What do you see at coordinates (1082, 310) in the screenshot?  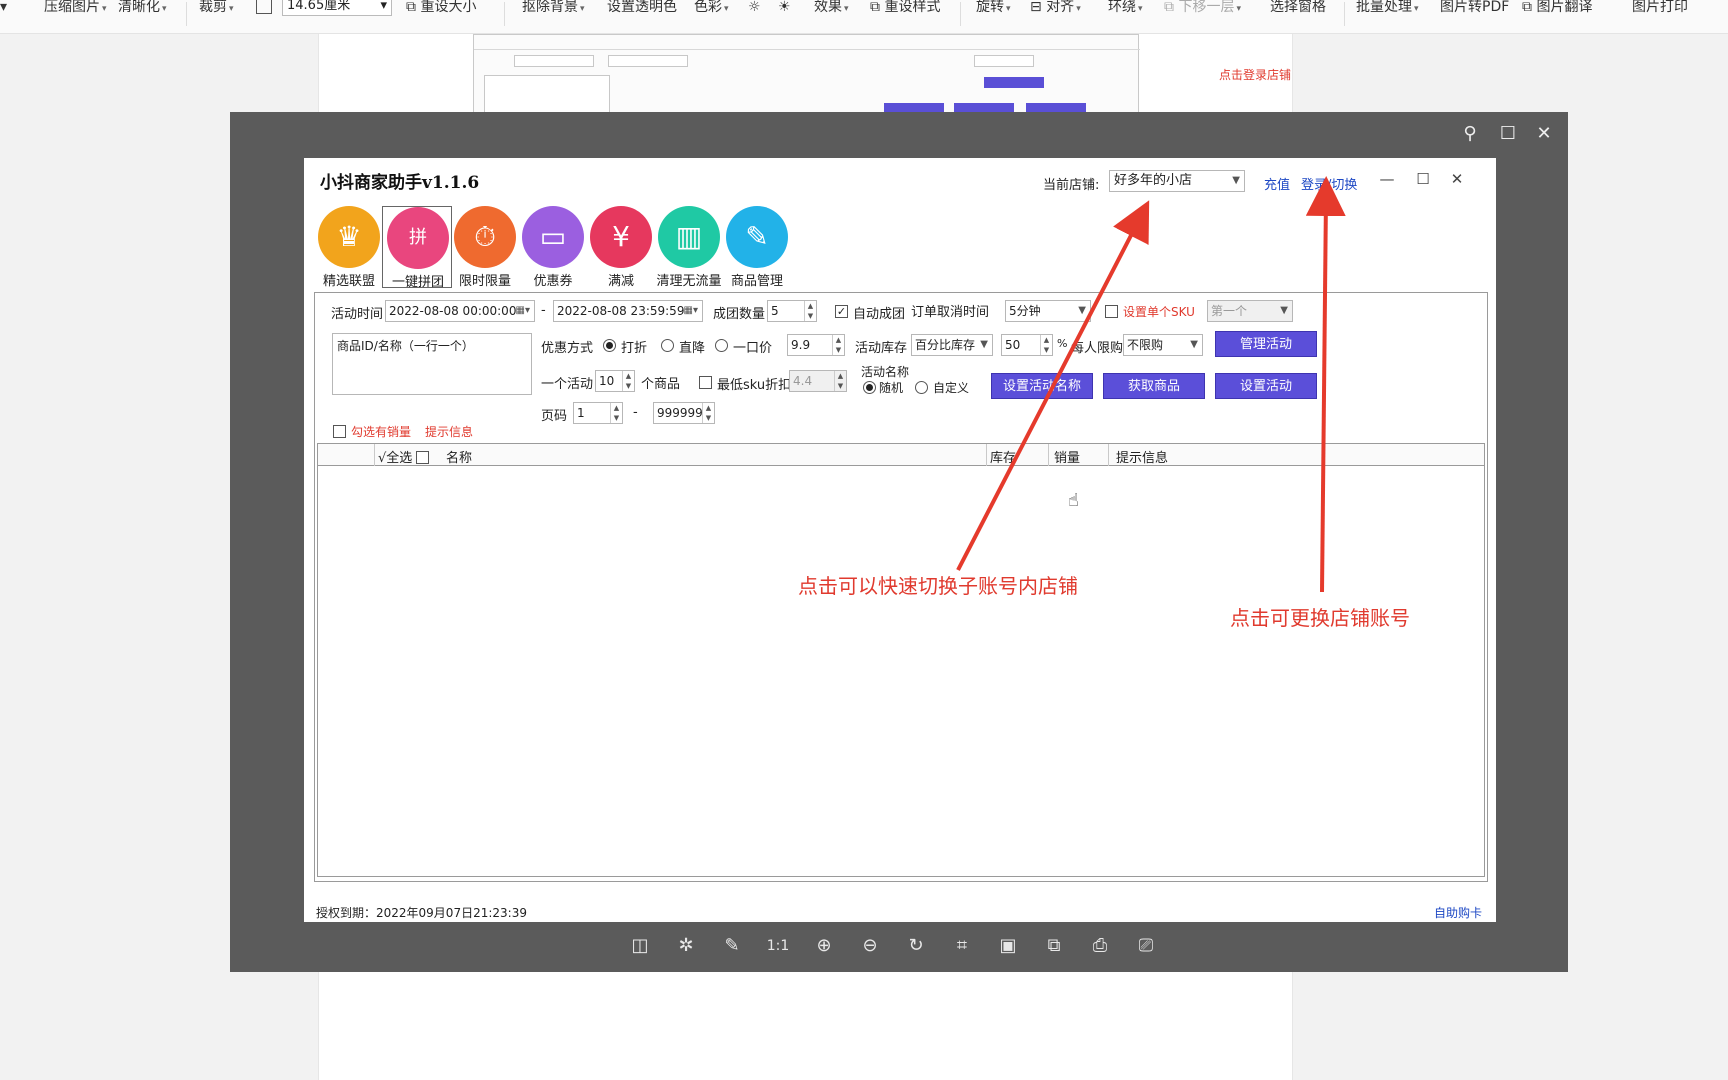 I see `chevron-down-icon: ▼` at bounding box center [1082, 310].